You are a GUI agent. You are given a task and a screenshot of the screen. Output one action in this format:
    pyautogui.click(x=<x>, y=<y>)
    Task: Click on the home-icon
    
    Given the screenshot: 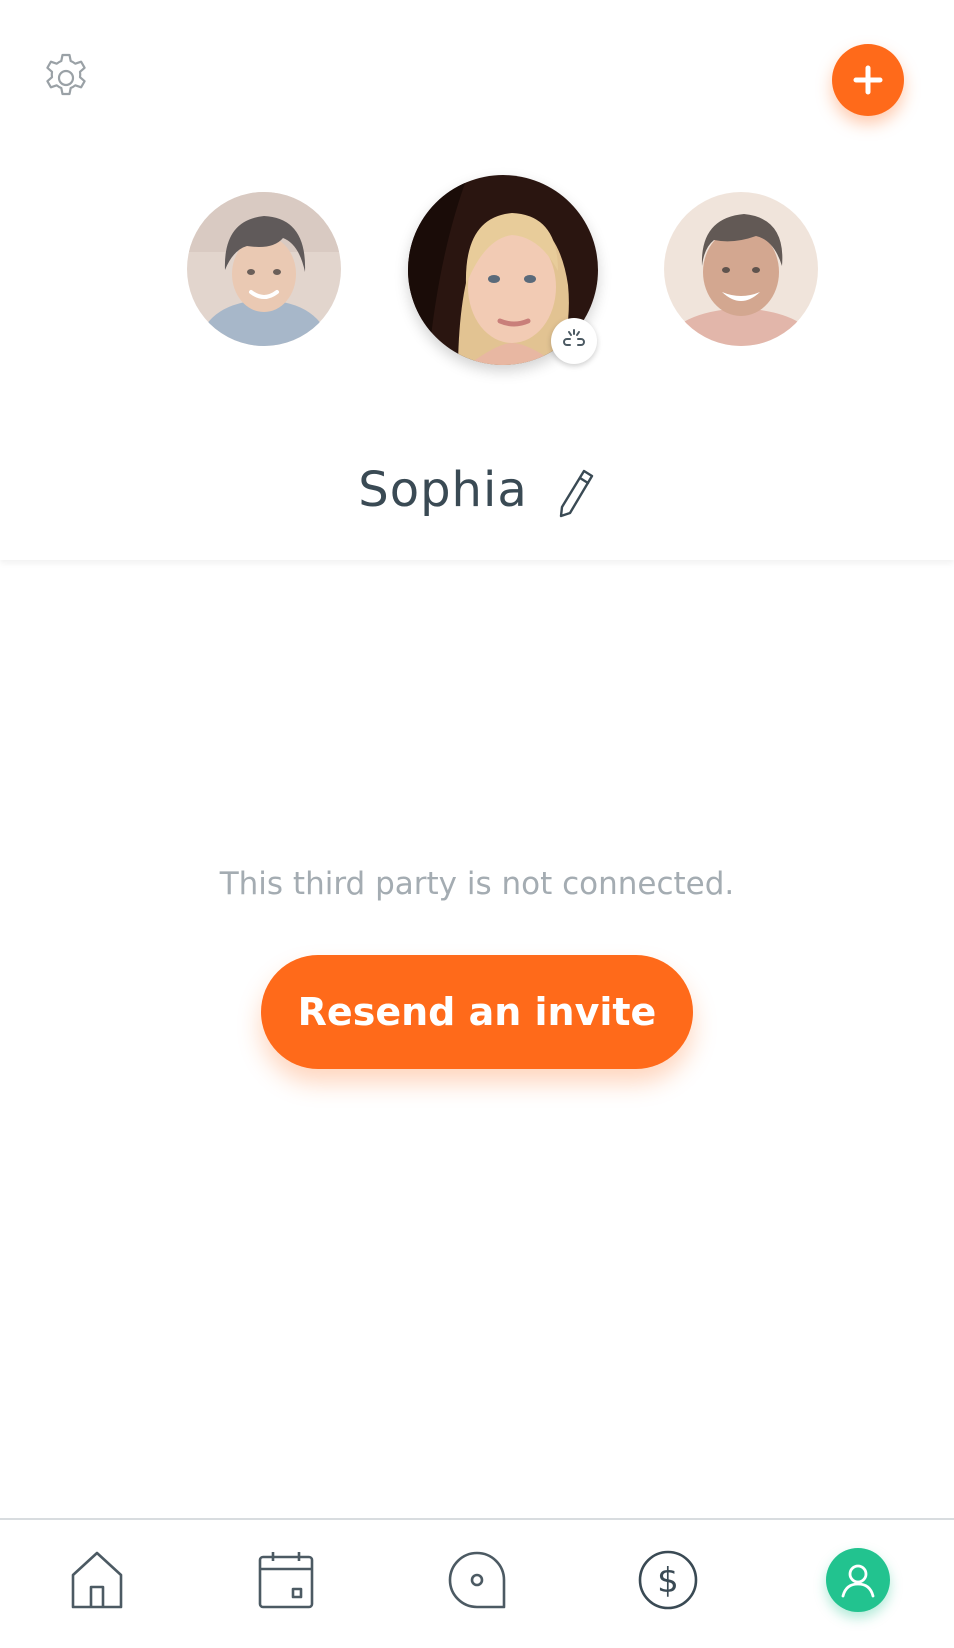 What is the action you would take?
    pyautogui.click(x=97, y=1580)
    